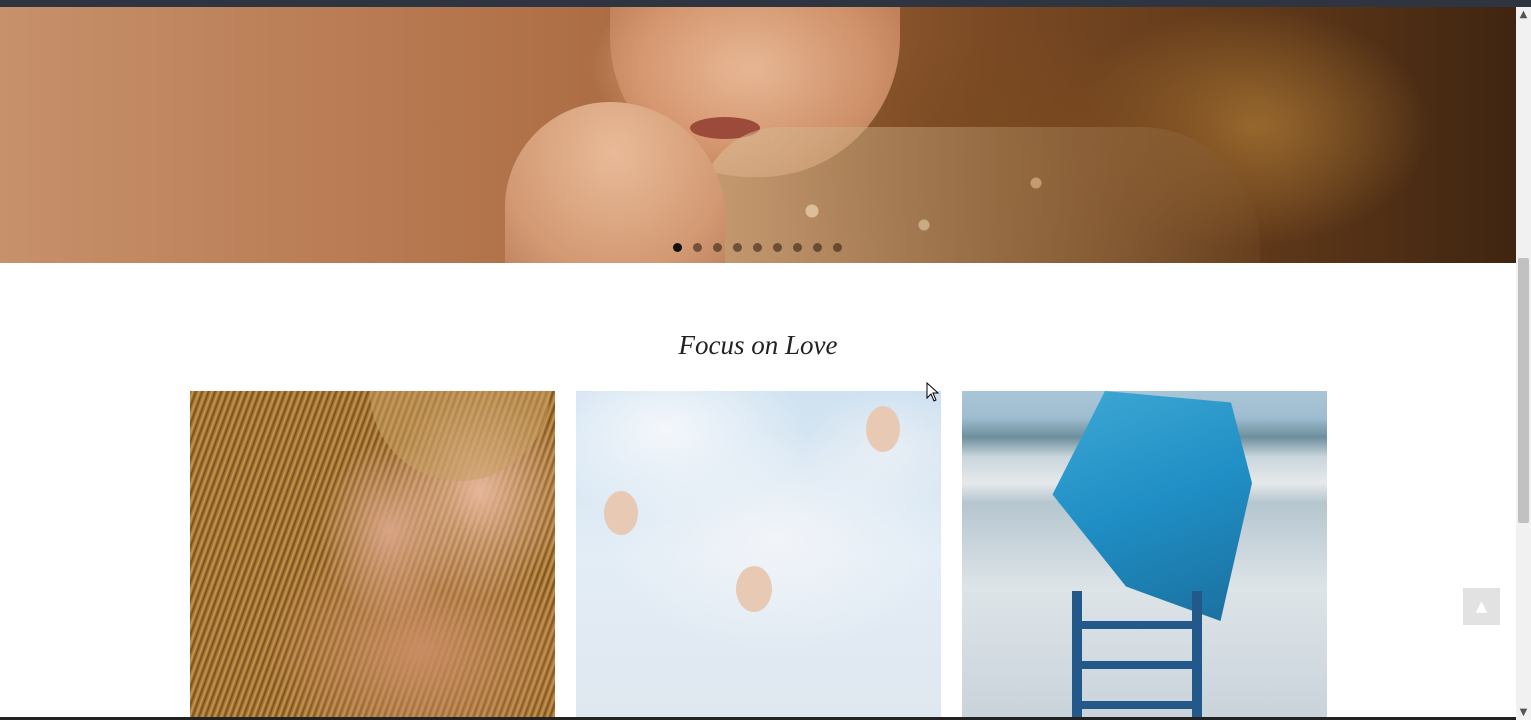  Describe the element at coordinates (1523, 390) in the screenshot. I see `scrollbar-thumb` at that location.